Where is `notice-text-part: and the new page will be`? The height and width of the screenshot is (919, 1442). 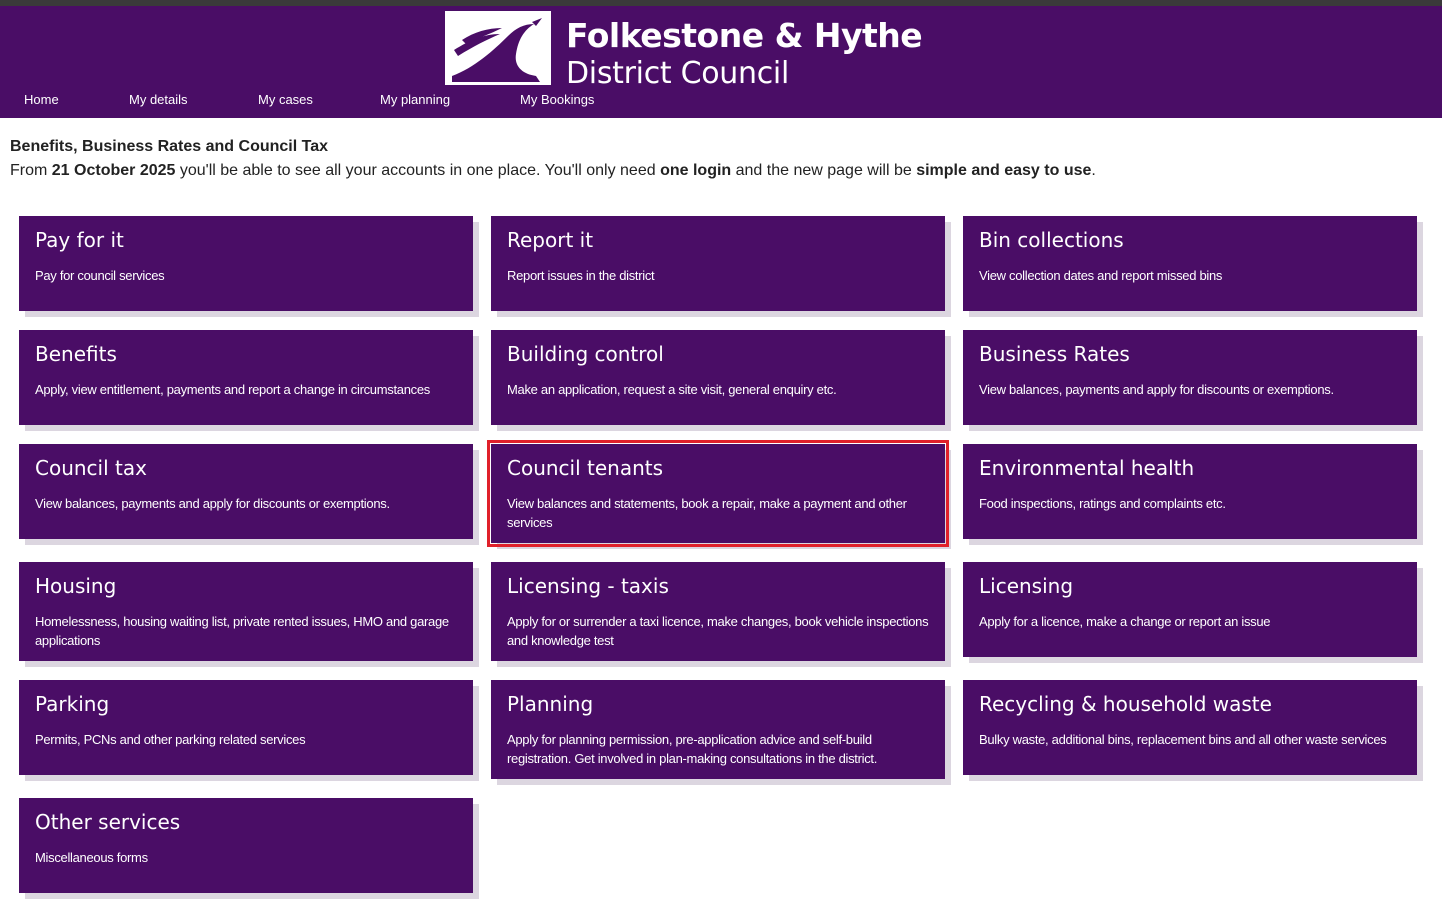
notice-text-part: and the new page will be is located at coordinates (824, 170).